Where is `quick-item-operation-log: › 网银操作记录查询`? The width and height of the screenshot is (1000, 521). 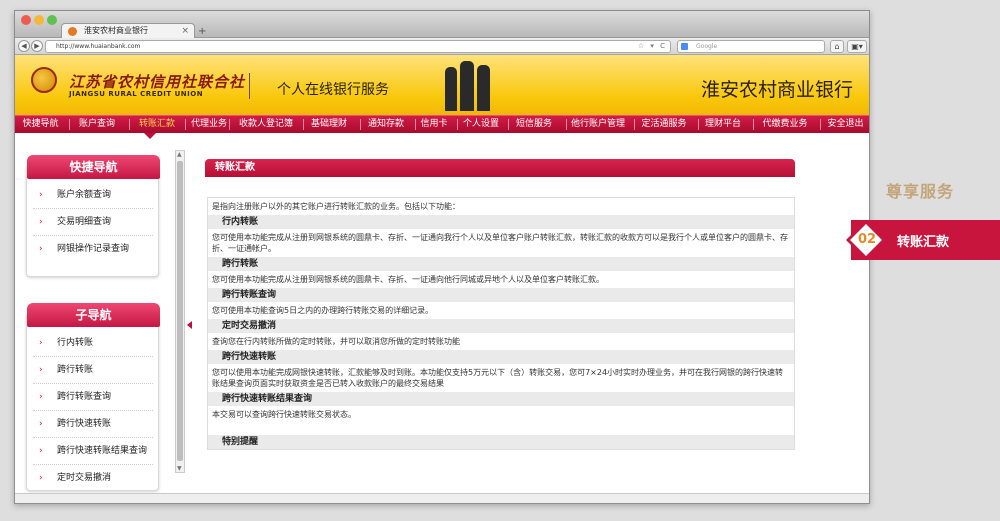 quick-item-operation-log: › 网银操作记录查询 is located at coordinates (93, 249).